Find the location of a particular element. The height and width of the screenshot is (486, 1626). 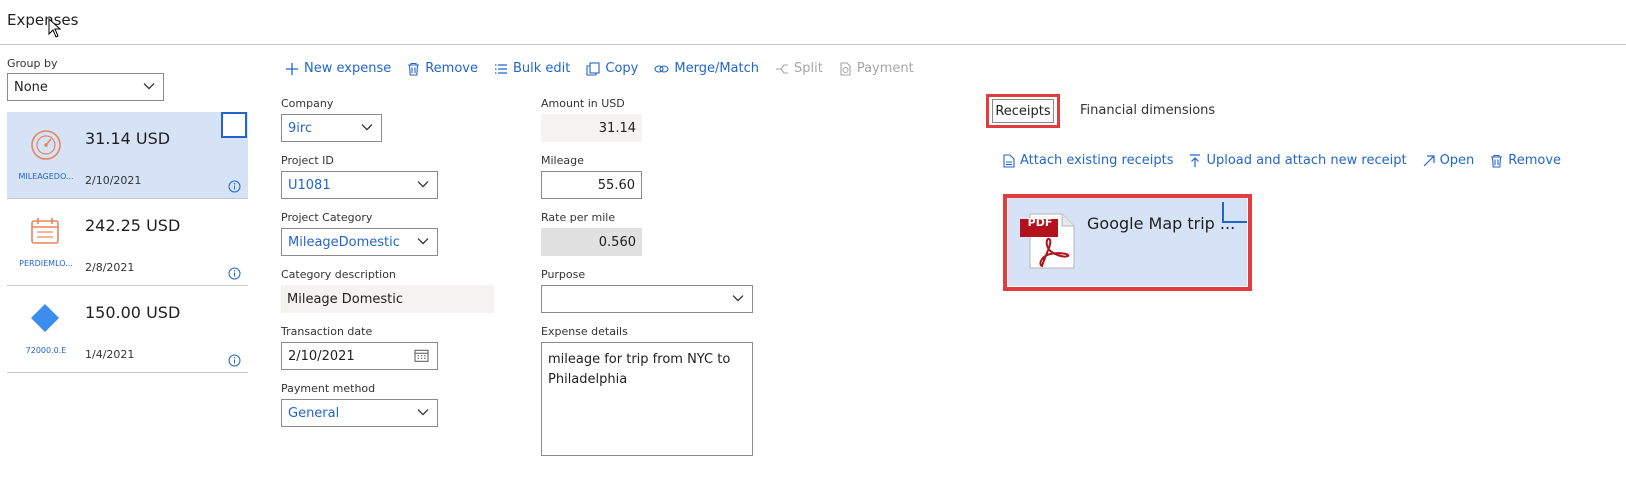

amount-usd-value: 31.14 is located at coordinates (591, 128).